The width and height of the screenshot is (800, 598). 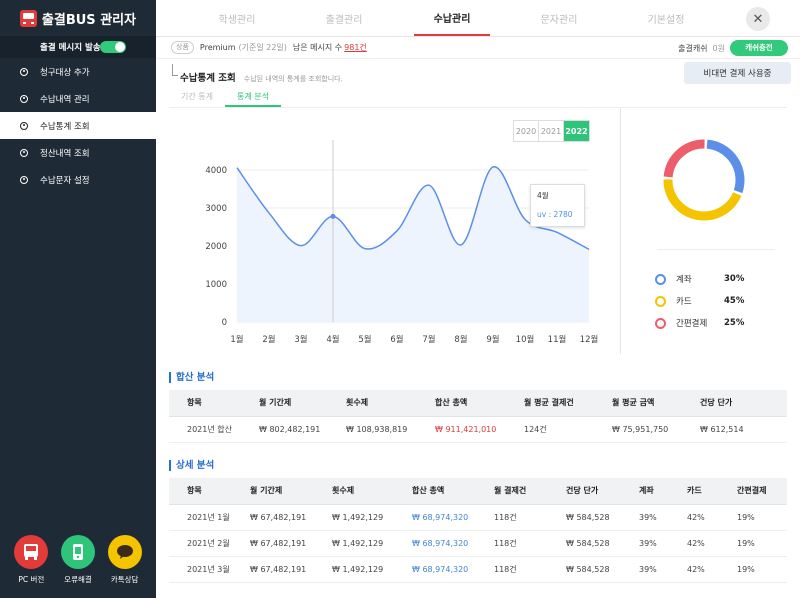 What do you see at coordinates (205, 429) in the screenshot?
I see `table-cell: 2021년 합산` at bounding box center [205, 429].